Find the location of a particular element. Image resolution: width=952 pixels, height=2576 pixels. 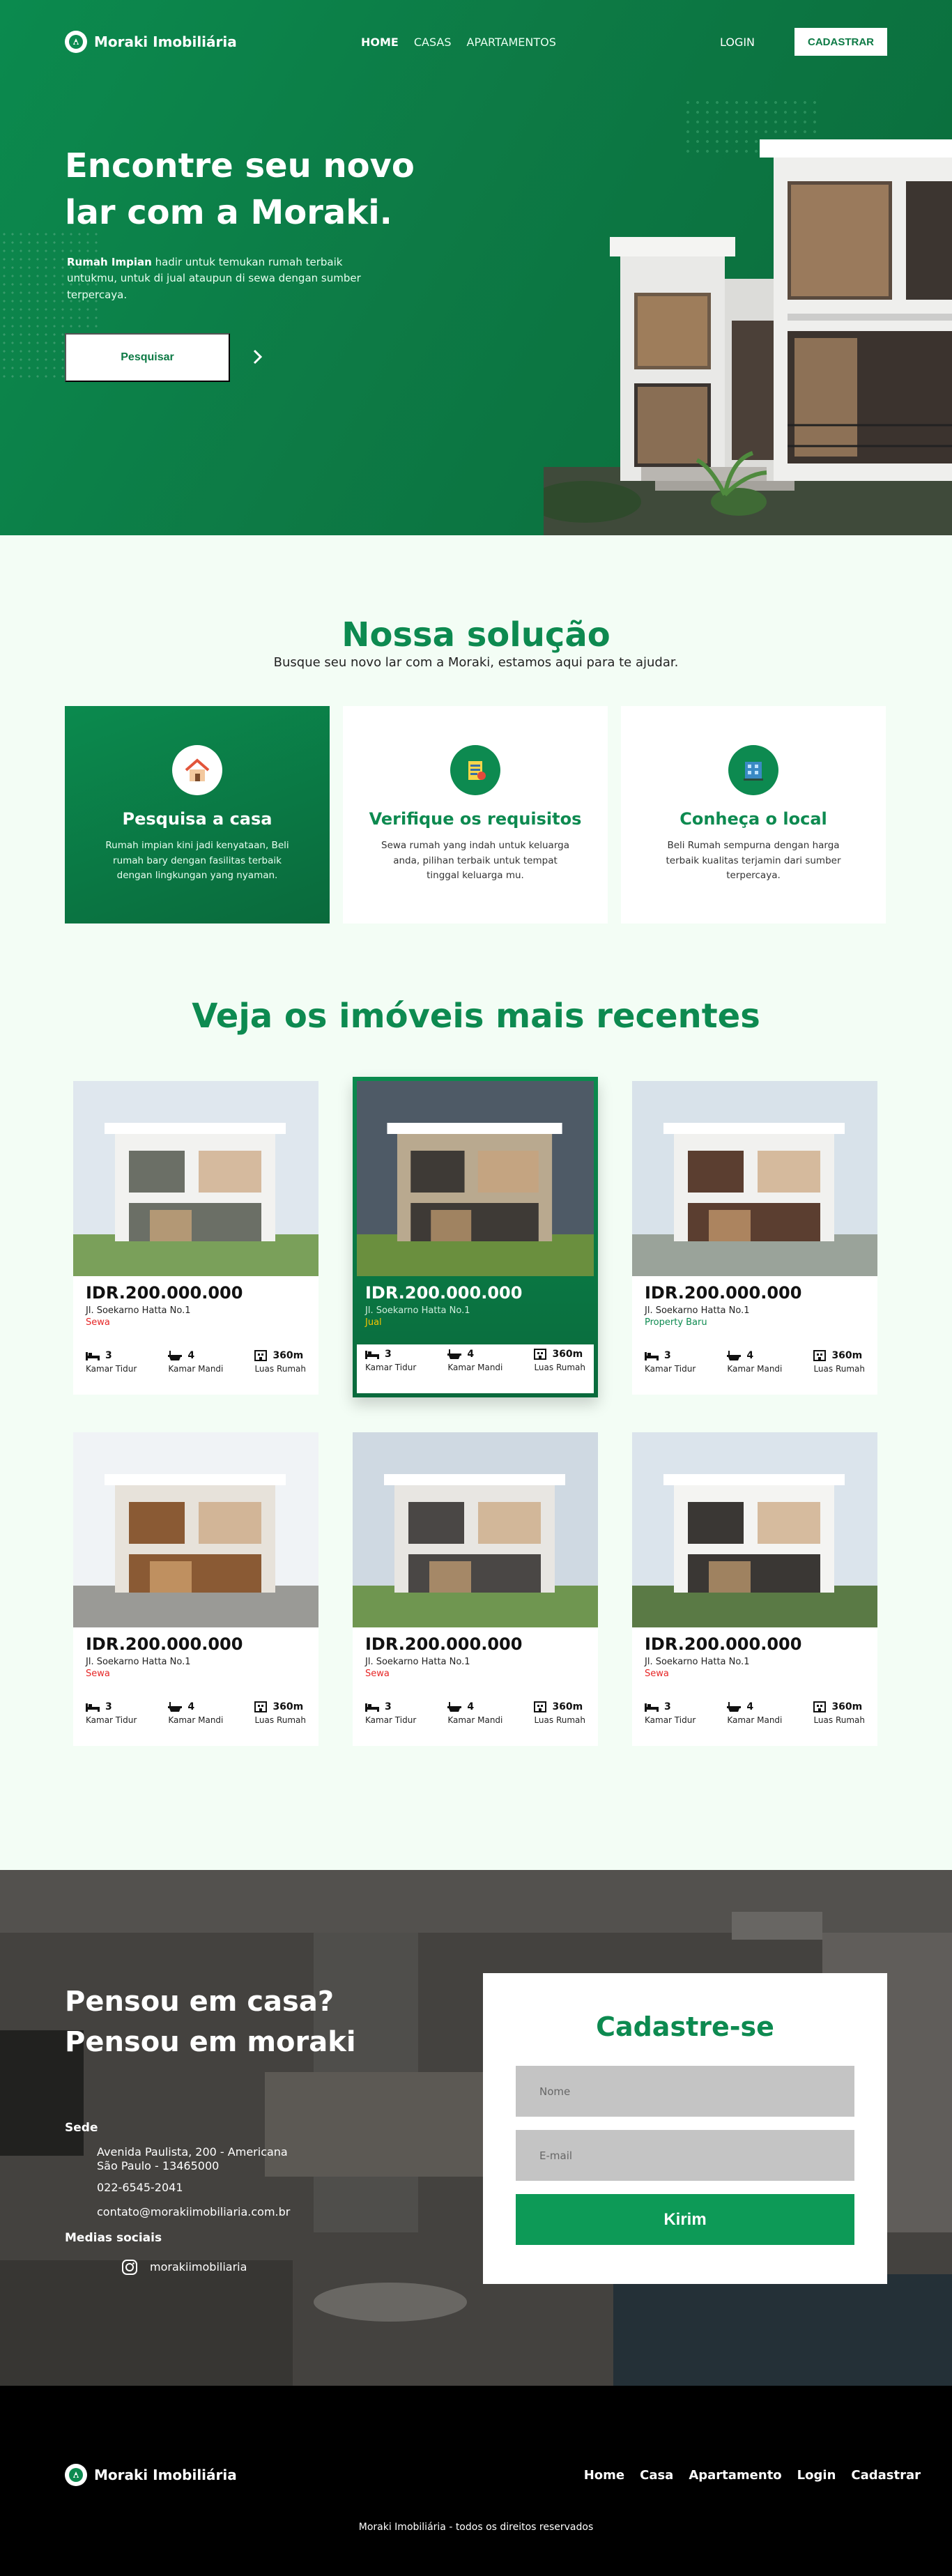

contact-title: Pensou em casa? Pensou em moraki is located at coordinates (246, 2021).